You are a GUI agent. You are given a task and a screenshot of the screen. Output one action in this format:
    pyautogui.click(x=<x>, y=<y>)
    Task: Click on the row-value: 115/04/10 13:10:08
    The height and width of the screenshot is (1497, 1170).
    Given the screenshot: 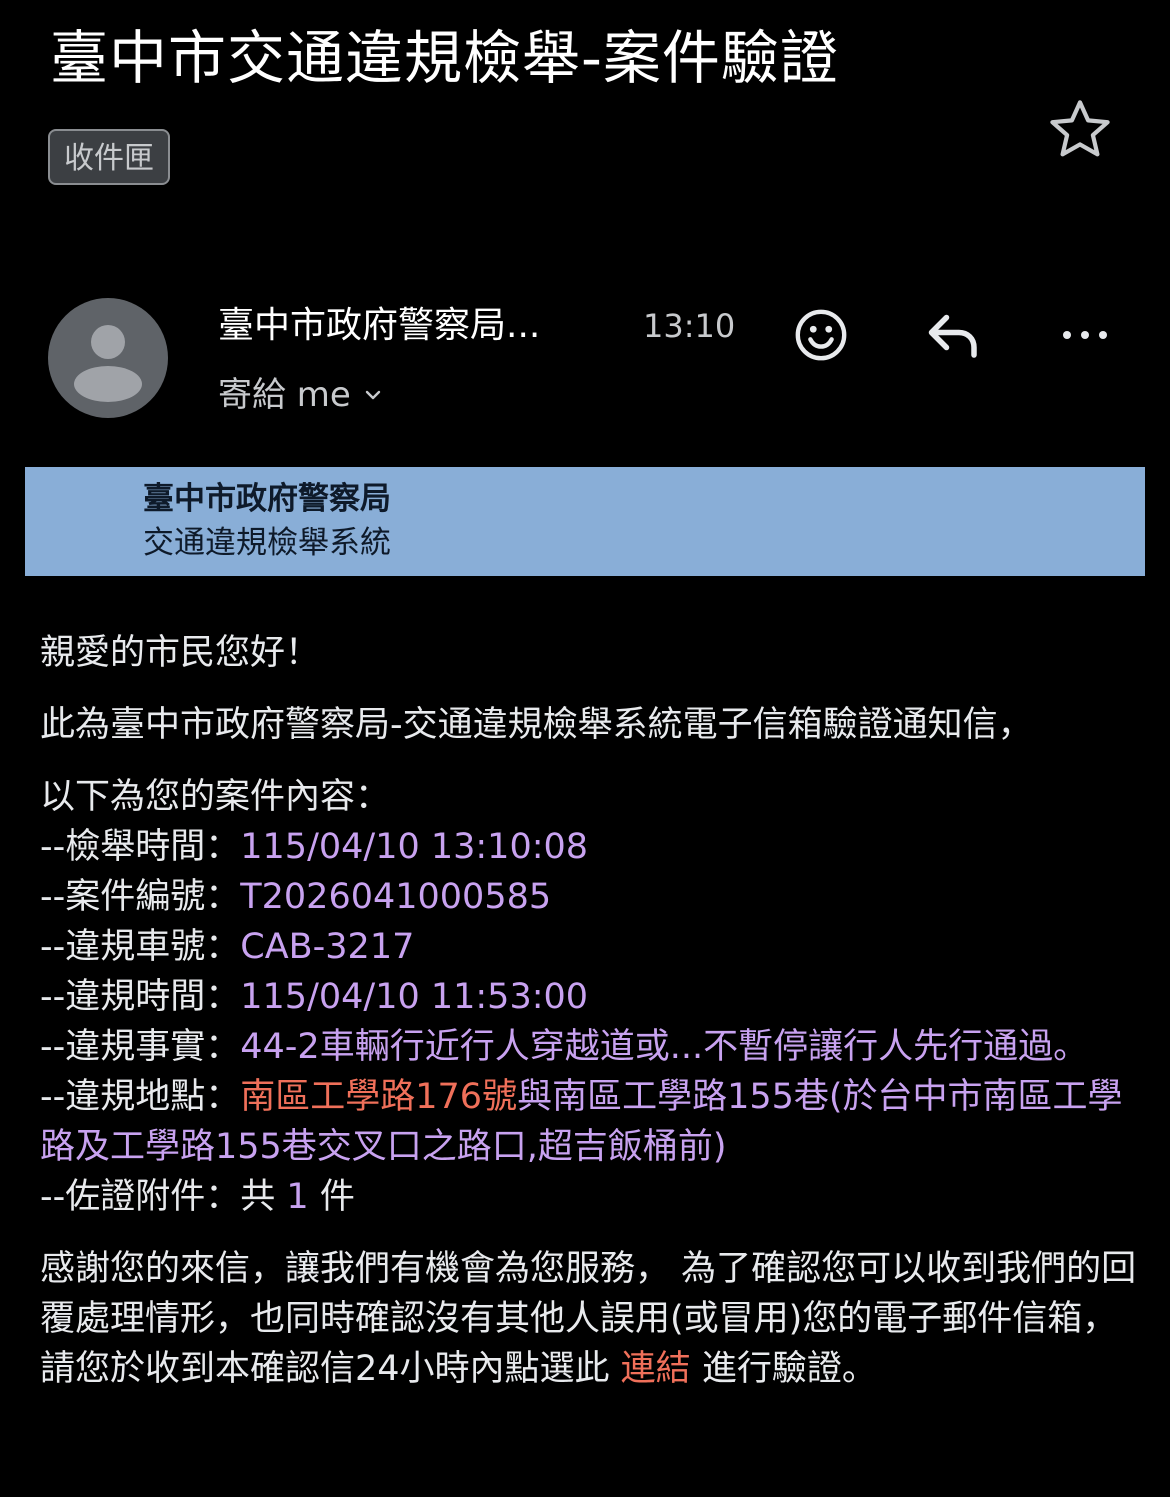 What is the action you would take?
    pyautogui.click(x=414, y=847)
    